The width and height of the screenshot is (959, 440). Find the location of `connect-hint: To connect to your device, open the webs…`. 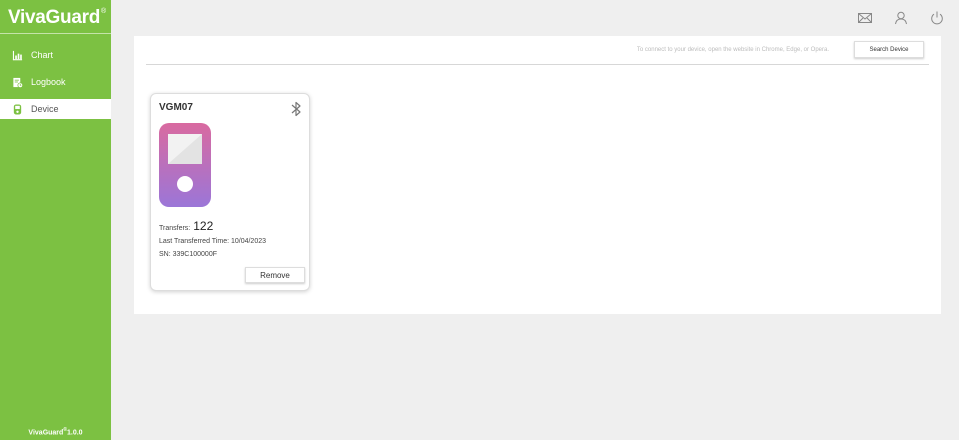

connect-hint: To connect to your device, open the webs… is located at coordinates (732, 50).